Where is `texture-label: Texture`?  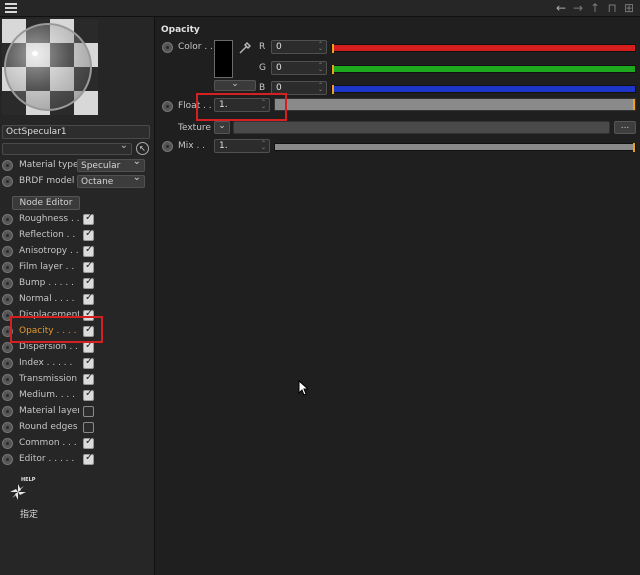 texture-label: Texture is located at coordinates (194, 128).